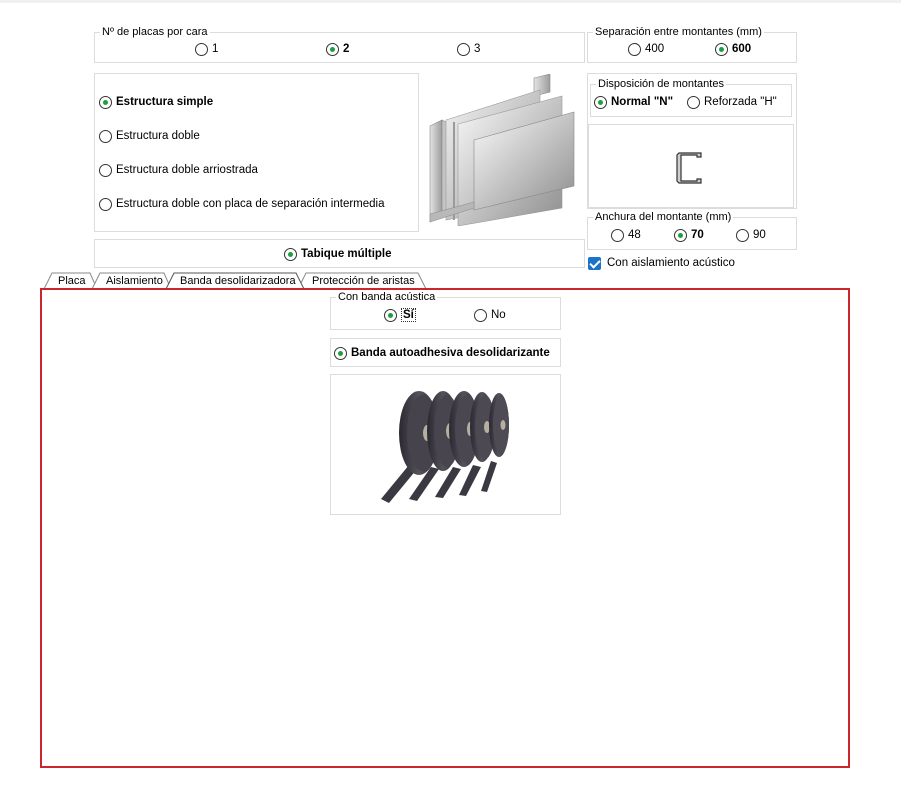 This screenshot has width=901, height=800. I want to click on placas-legend: Nº de placas por cara, so click(155, 32).